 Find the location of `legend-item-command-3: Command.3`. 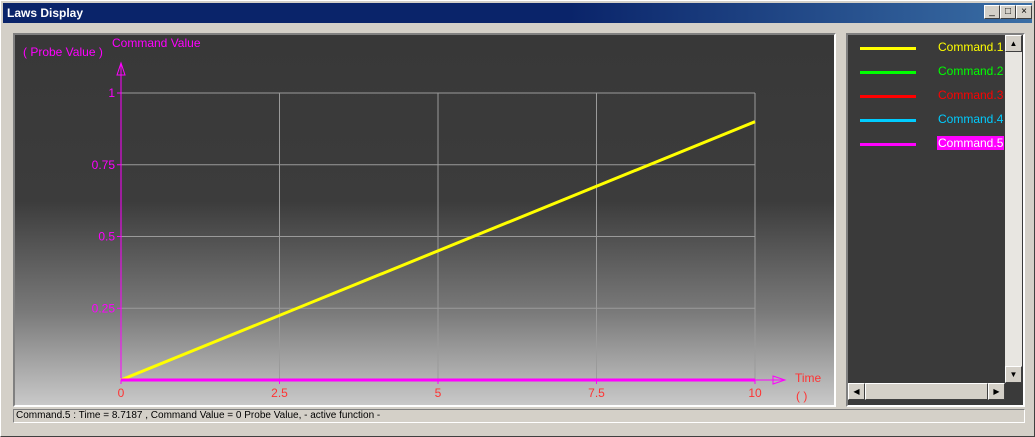

legend-item-command-3: Command.3 is located at coordinates (931, 96).